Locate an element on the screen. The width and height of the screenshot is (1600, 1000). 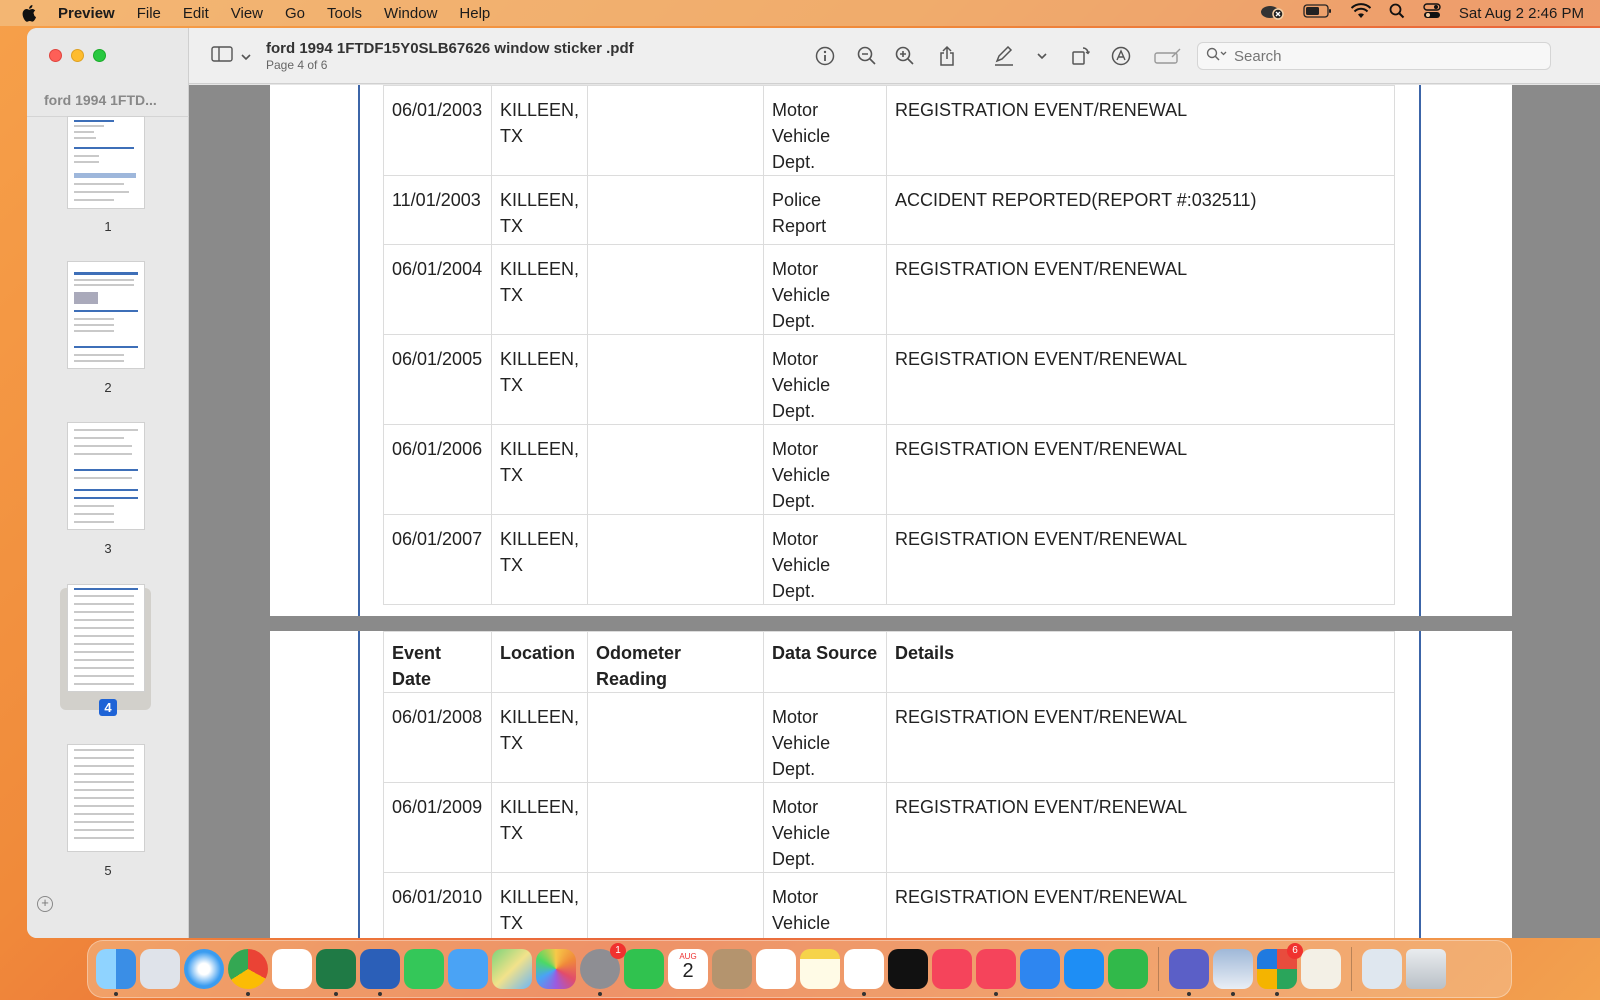
dock-teams-icon is located at coordinates (1189, 972).